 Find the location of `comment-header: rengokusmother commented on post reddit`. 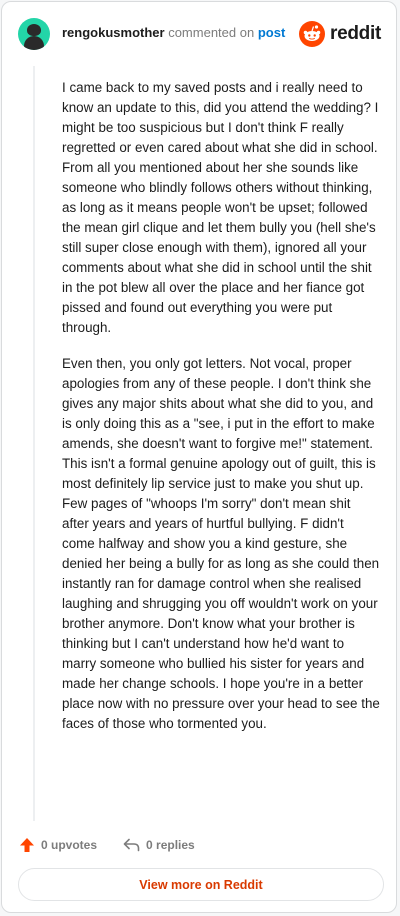

comment-header: rengokusmother commented on post reddit is located at coordinates (199, 34).